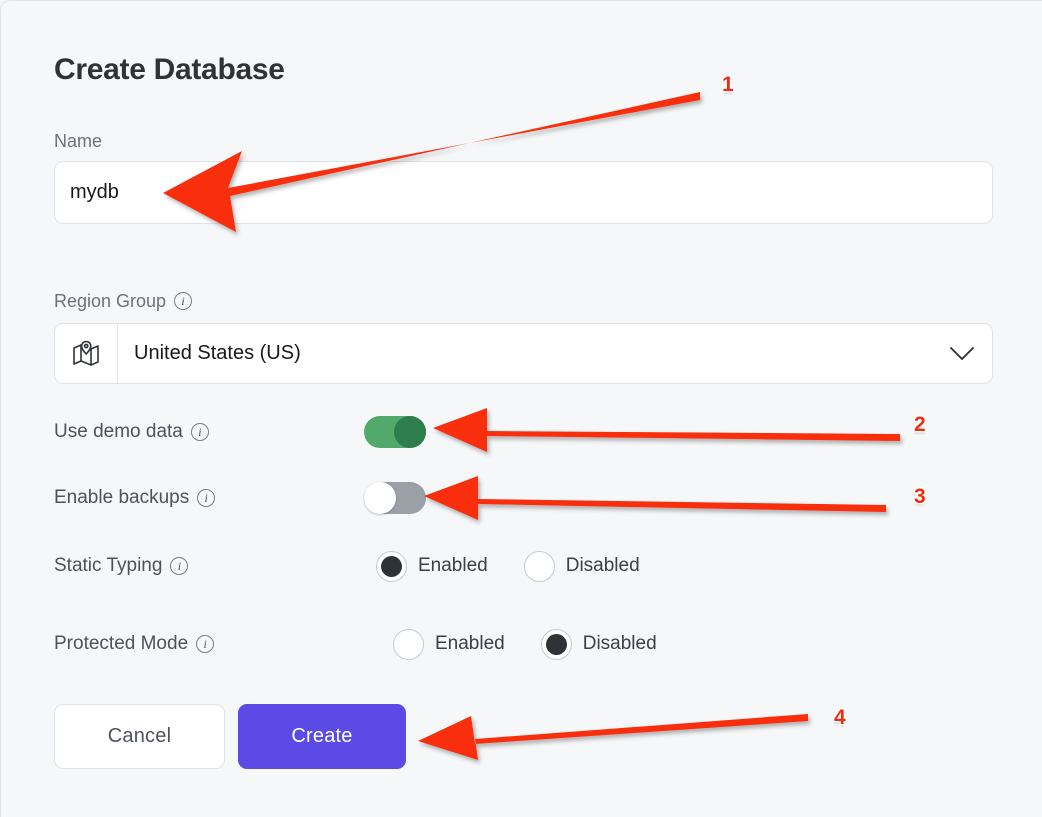 This screenshot has height=817, width=1042. I want to click on enable-backups-toggle, so click(395, 498).